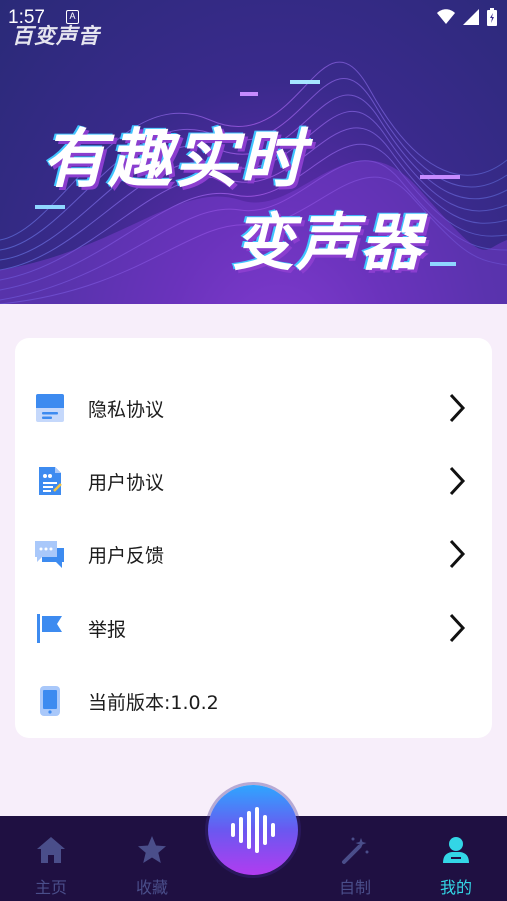 Image resolution: width=507 pixels, height=901 pixels. Describe the element at coordinates (253, 554) in the screenshot. I see `menu-item-feedback: 用户反馈` at that location.